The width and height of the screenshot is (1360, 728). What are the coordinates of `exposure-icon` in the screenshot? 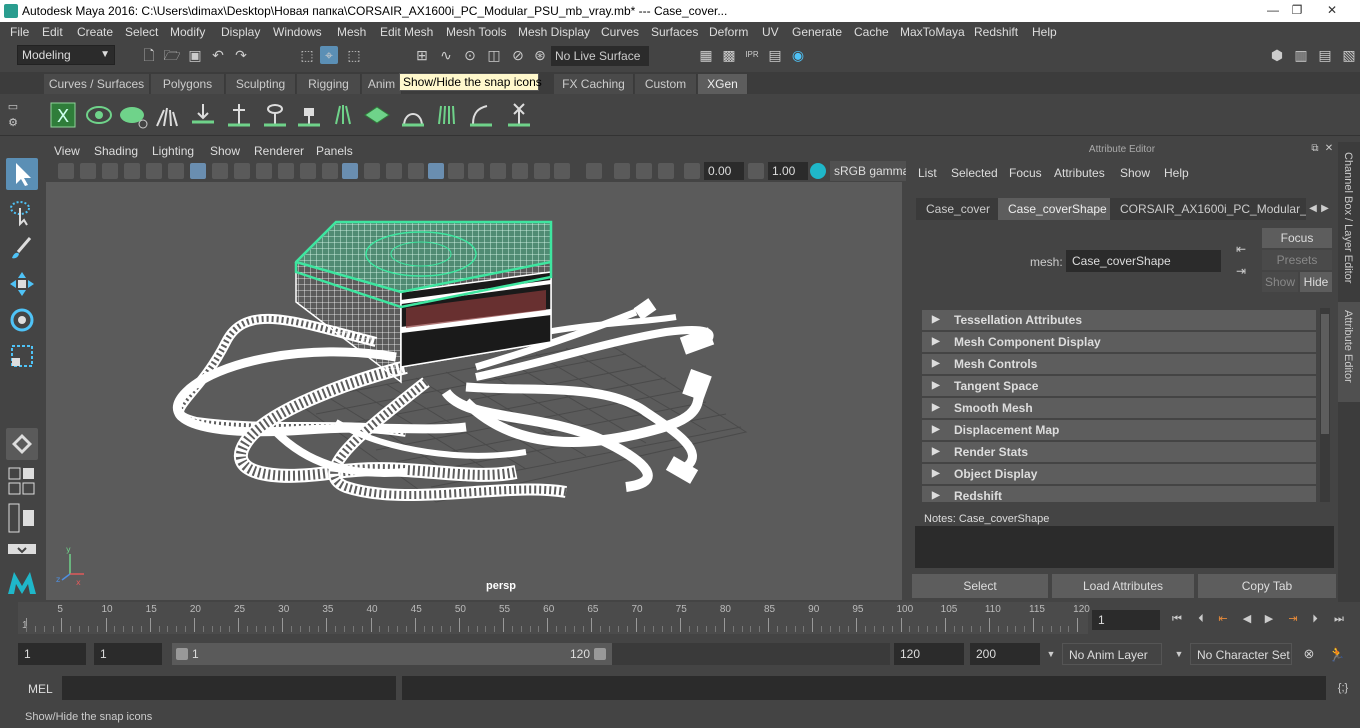 It's located at (692, 171).